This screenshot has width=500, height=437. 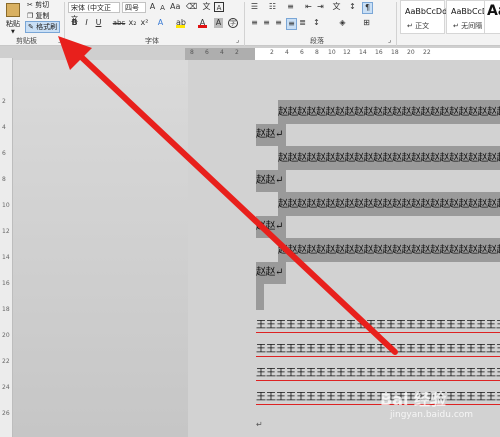 I want to click on strikethrough-icon: abc, so click(x=119, y=23).